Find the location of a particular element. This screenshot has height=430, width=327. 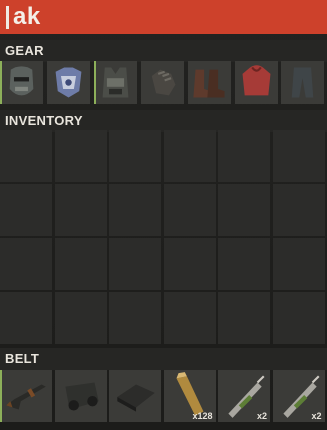

c4-block-icon is located at coordinates (135, 396).